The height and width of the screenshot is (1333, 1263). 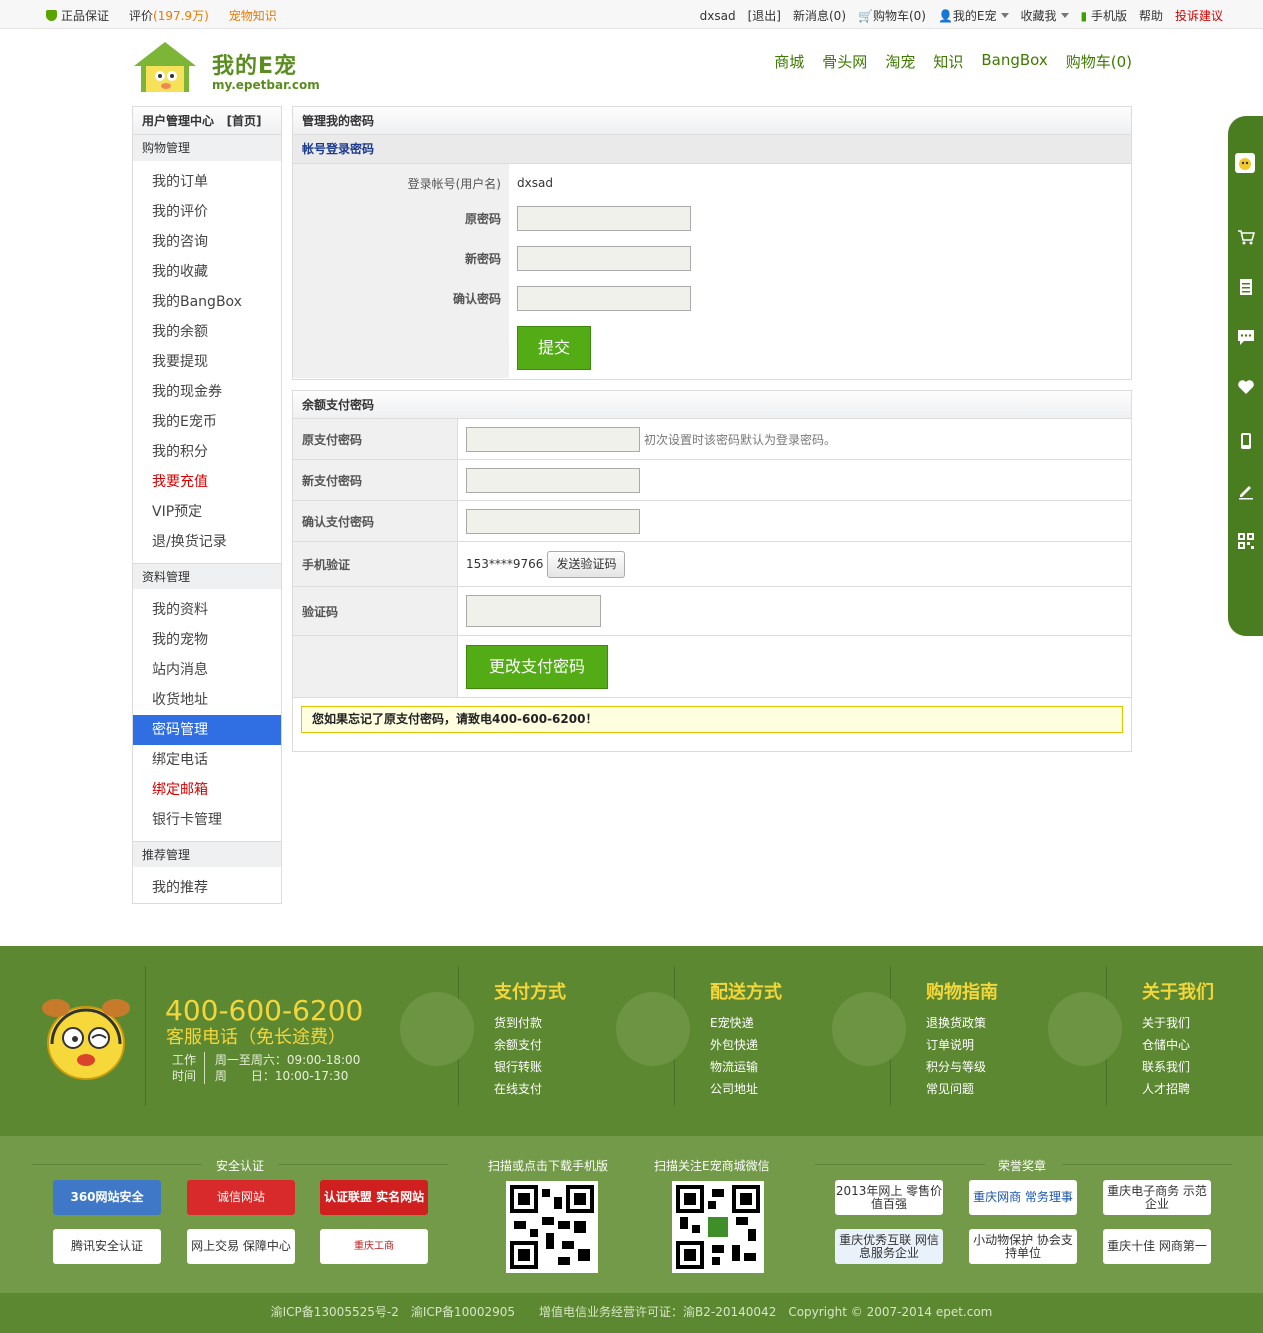 I want to click on pet-knowledge-link: 宠物知识, so click(x=253, y=15).